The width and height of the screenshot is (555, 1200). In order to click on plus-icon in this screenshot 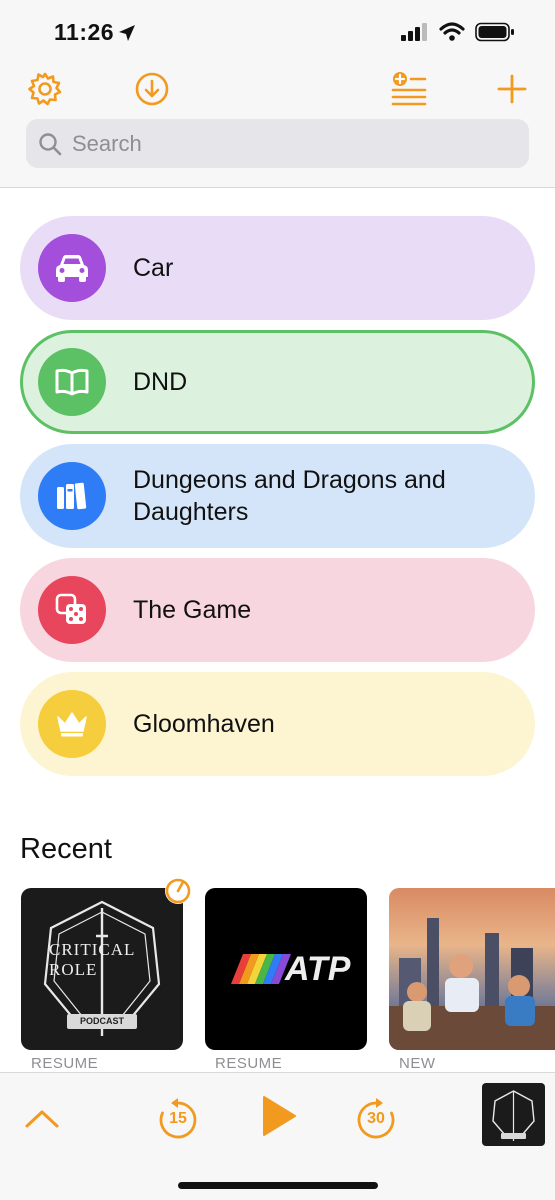, I will do `click(512, 89)`.